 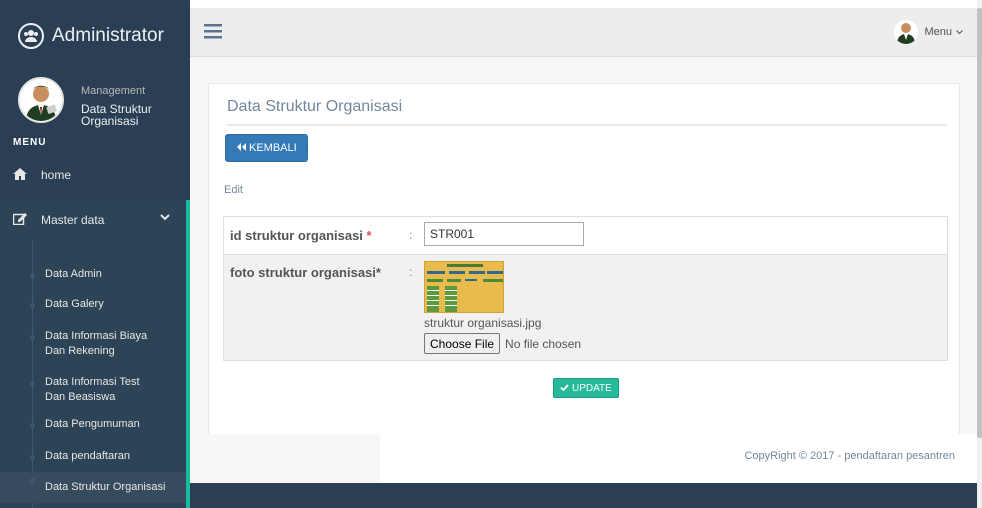 What do you see at coordinates (31, 36) in the screenshot?
I see `users-icon` at bounding box center [31, 36].